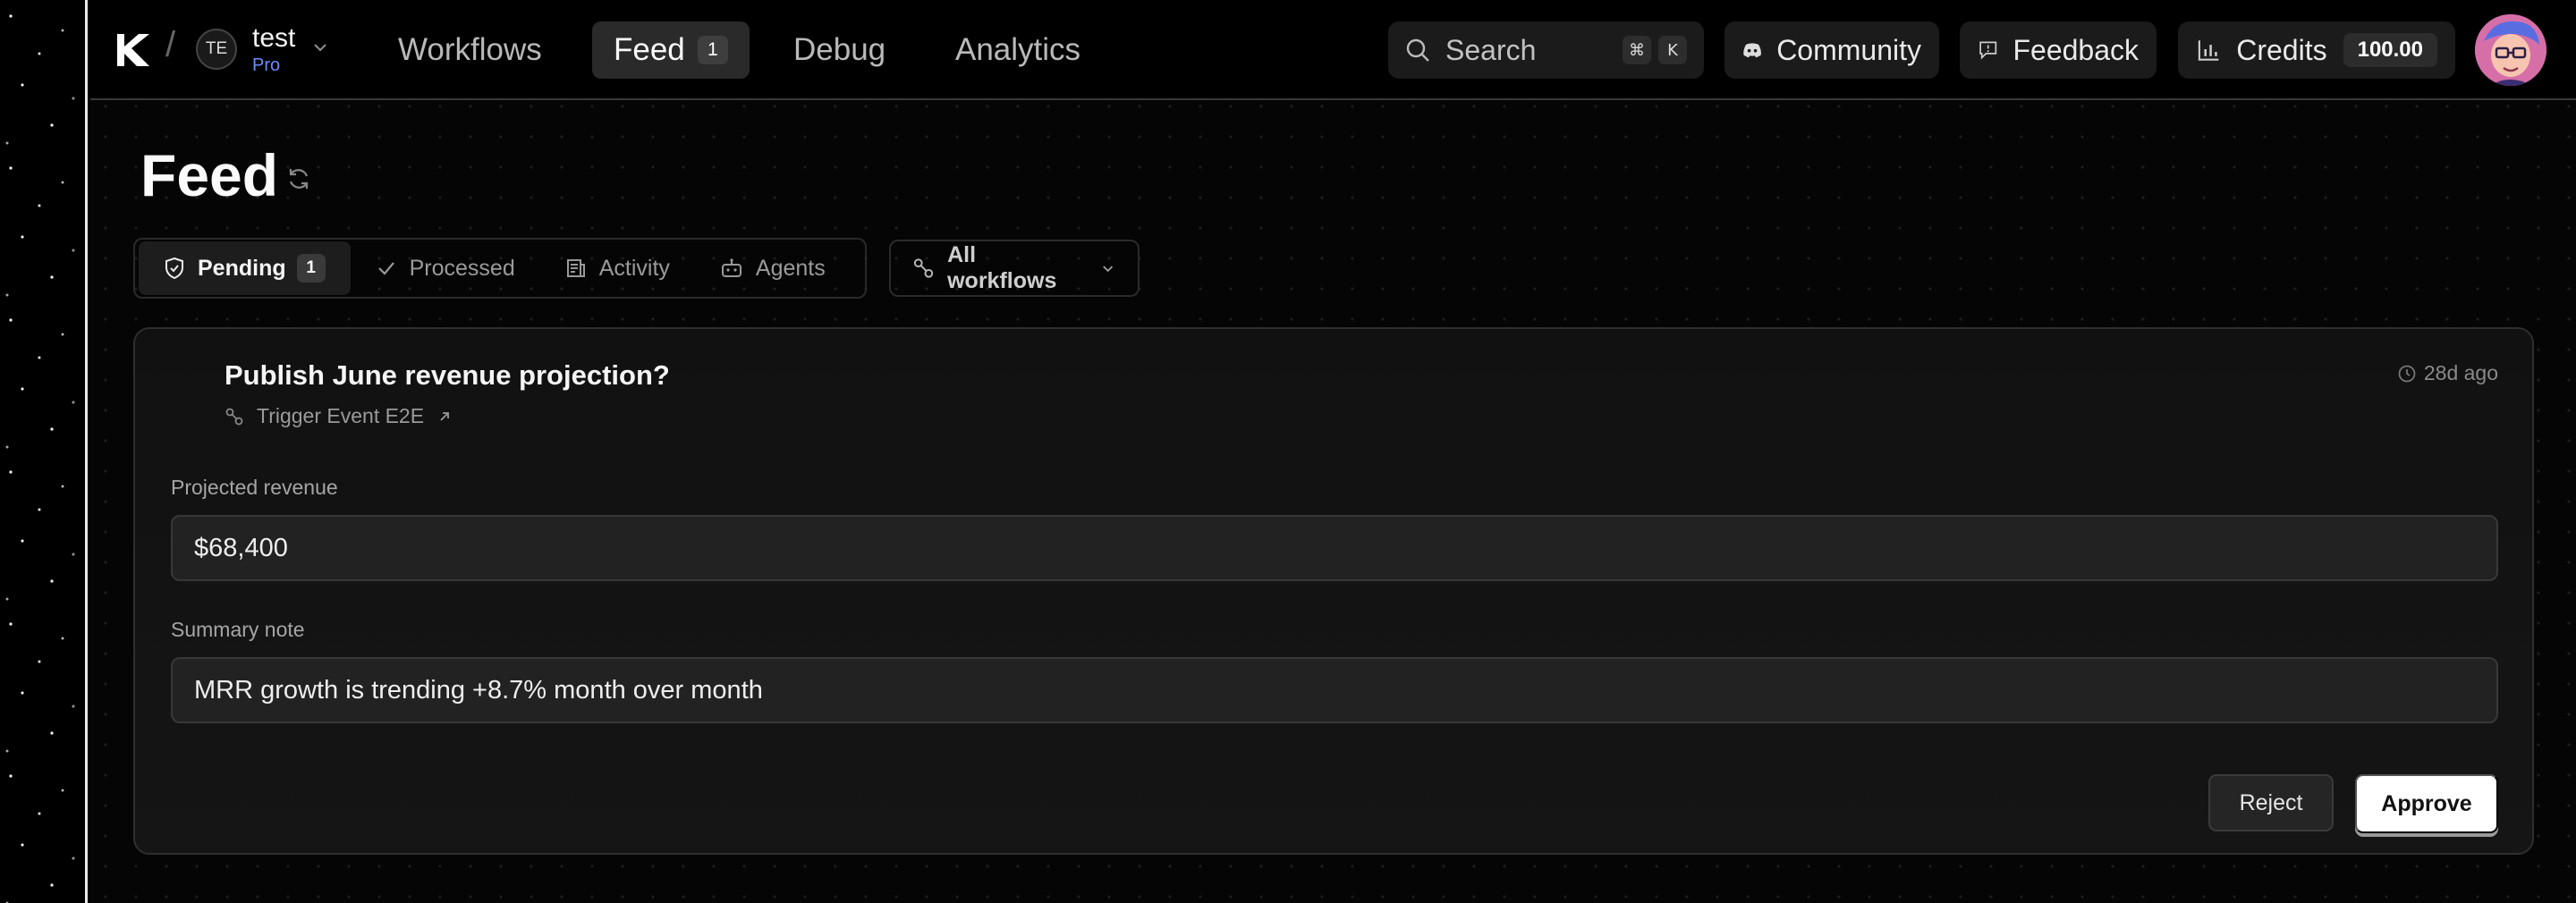 The width and height of the screenshot is (2576, 903). What do you see at coordinates (575, 268) in the screenshot?
I see `activity-icon` at bounding box center [575, 268].